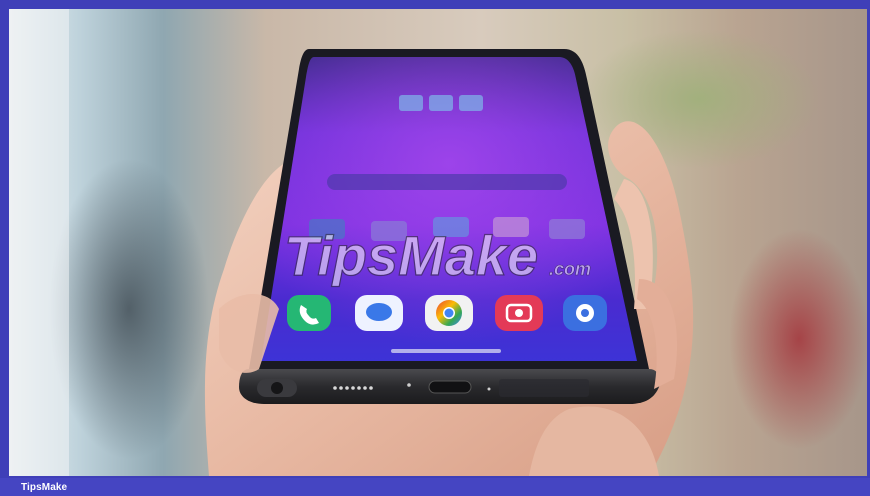  Describe the element at coordinates (309, 313) in the screenshot. I see `phone-app-icon` at that location.